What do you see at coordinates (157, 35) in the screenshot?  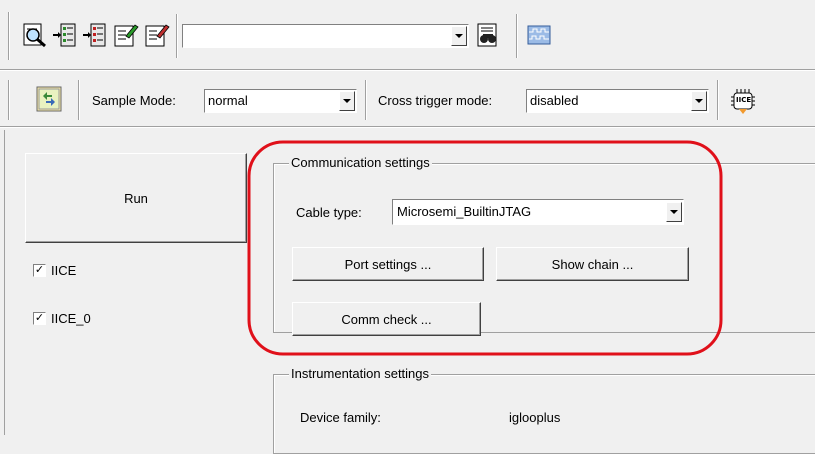 I see `edit-watch-icon` at bounding box center [157, 35].